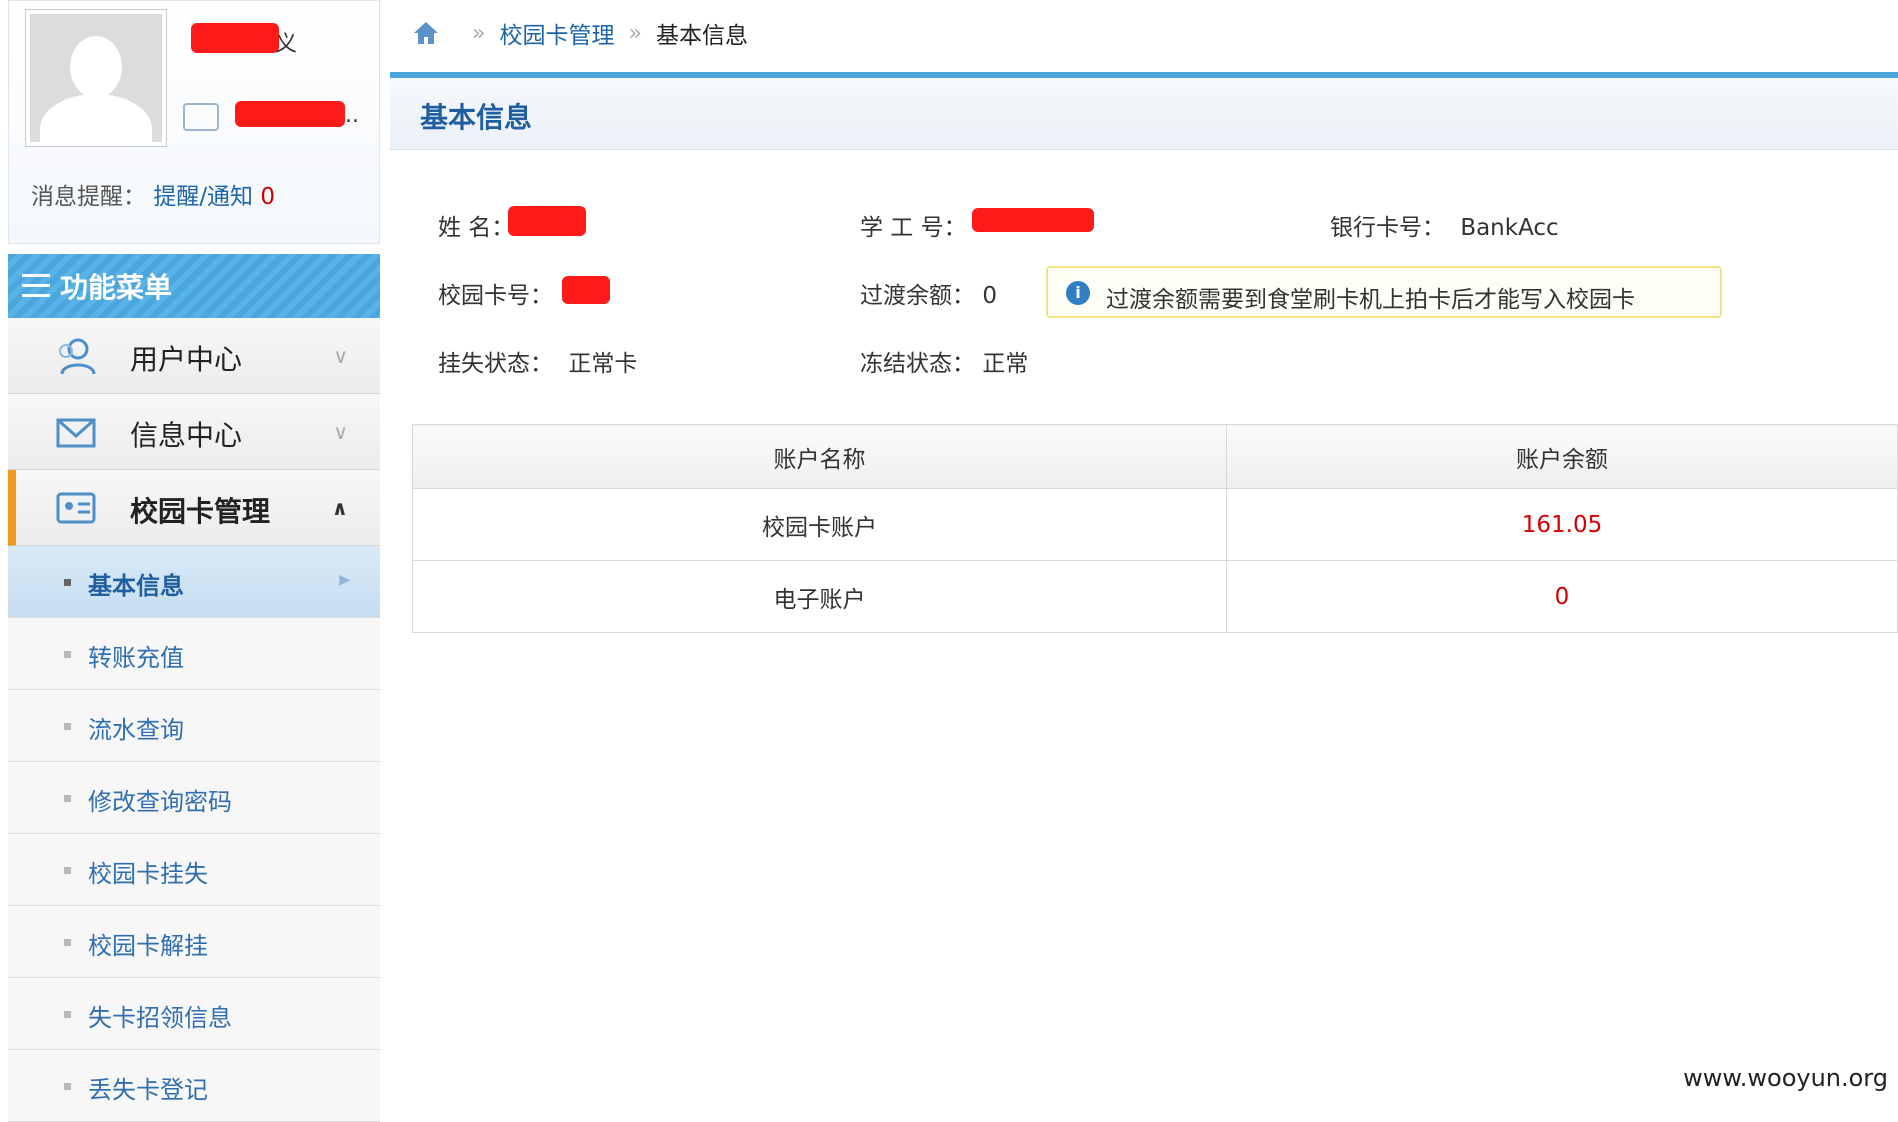 The height and width of the screenshot is (1122, 1898). I want to click on notice-text: 过渡余额需要到食堂刷卡机上拍卡后才能写入校园卡, so click(1370, 300).